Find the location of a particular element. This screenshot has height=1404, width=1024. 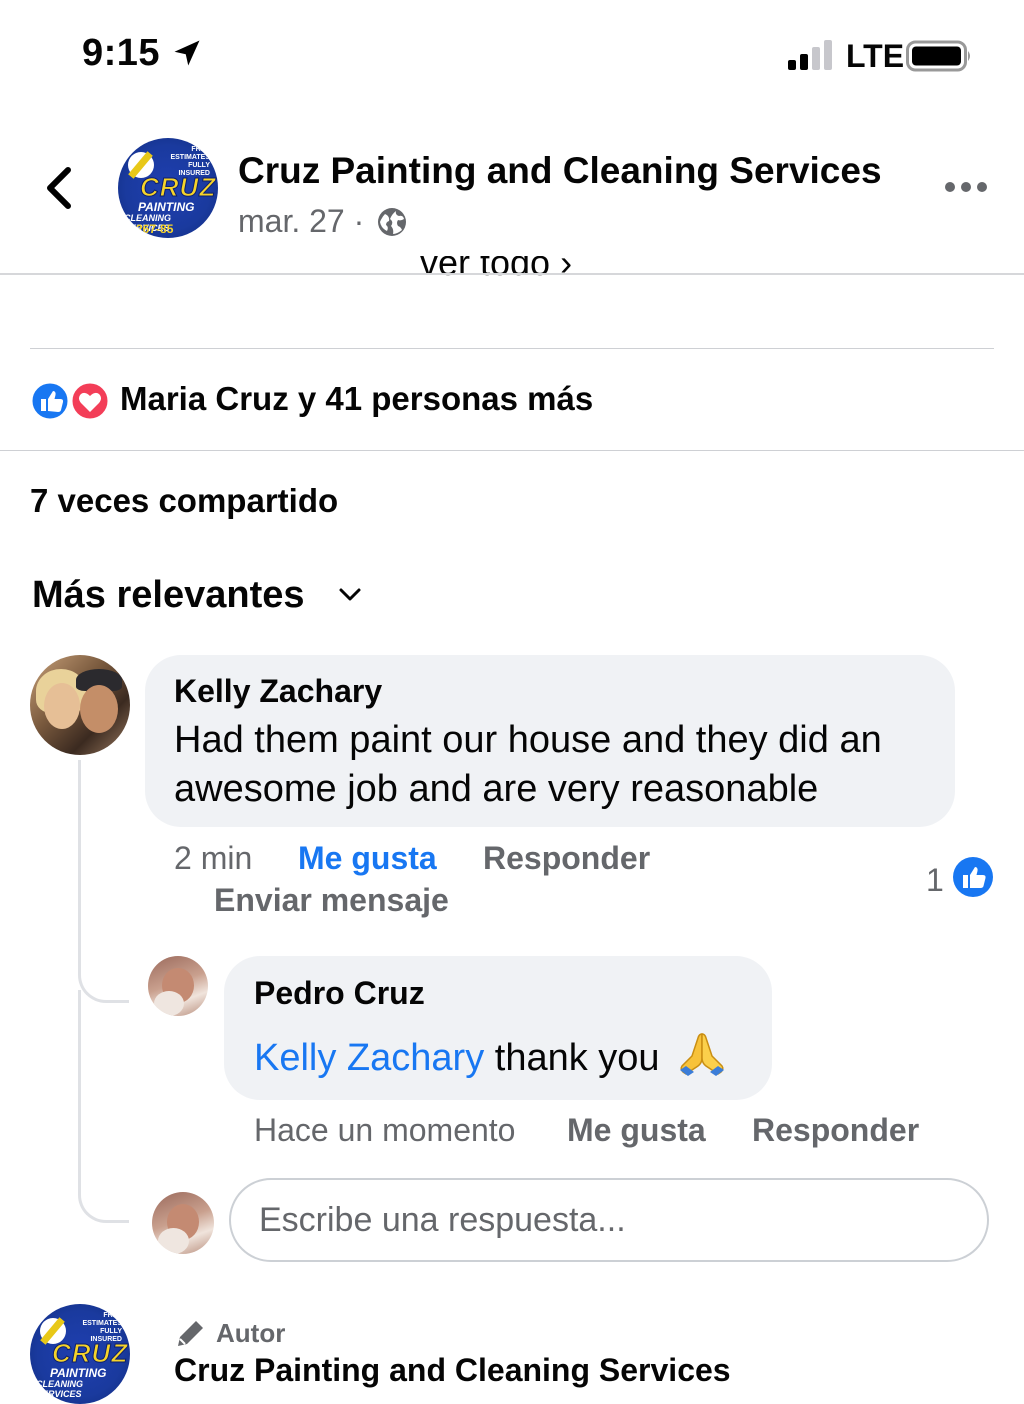

cellular-signal-icon is located at coordinates (810, 55).